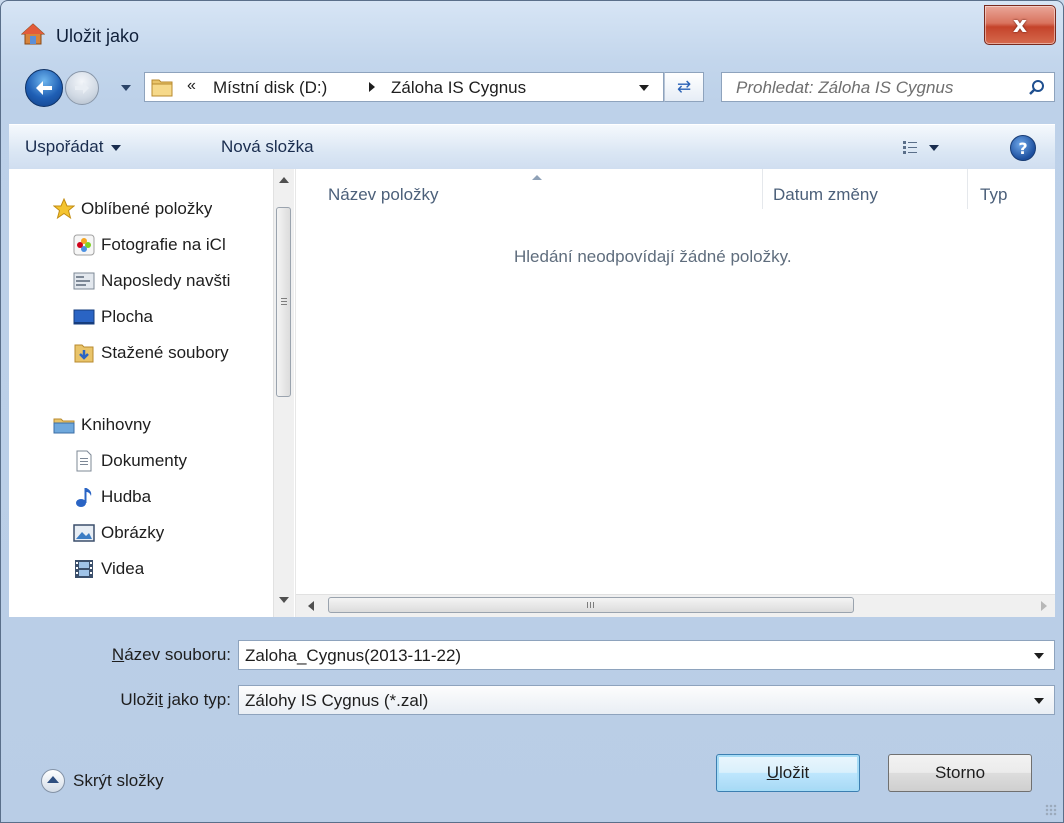 Image resolution: width=1064 pixels, height=823 pixels. Describe the element at coordinates (64, 146) in the screenshot. I see `organize-label: Uspořádat` at that location.